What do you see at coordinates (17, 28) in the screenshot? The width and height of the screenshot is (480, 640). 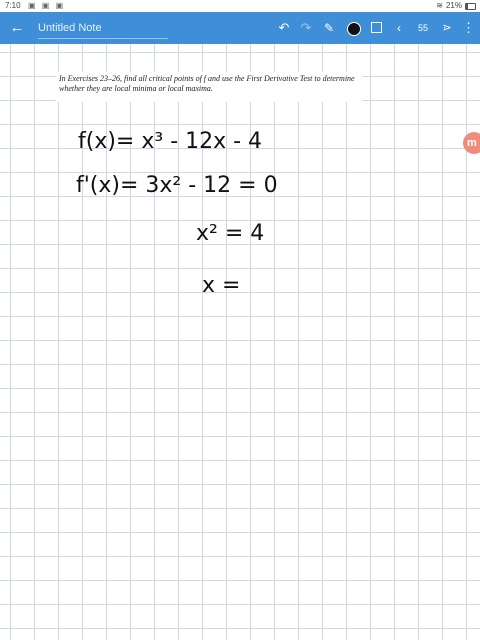 I see `back-arrow-icon: ←` at bounding box center [17, 28].